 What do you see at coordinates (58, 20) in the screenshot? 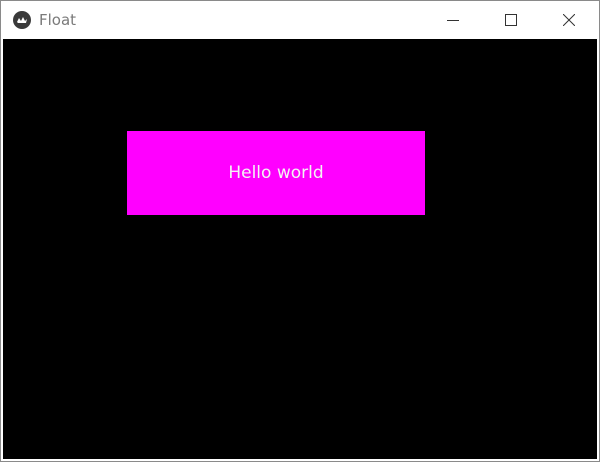
I see `window-title: Float` at bounding box center [58, 20].